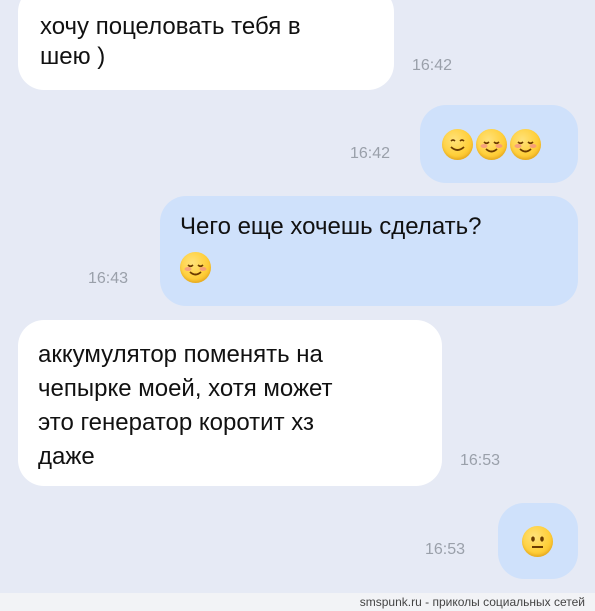 The image size is (595, 611). I want to click on neutral-face-icon, so click(537, 541).